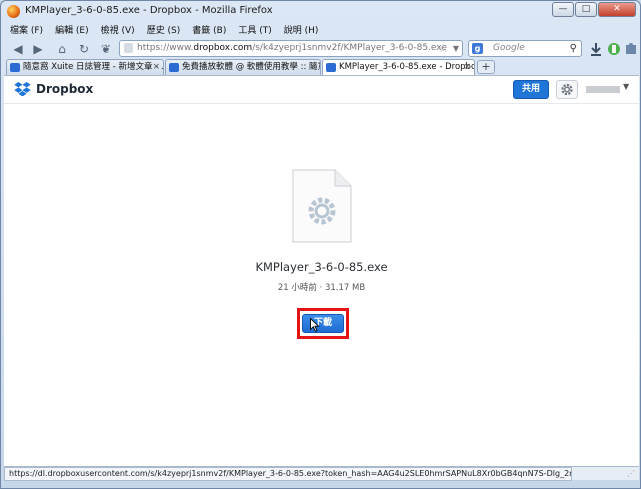 The width and height of the screenshot is (641, 489). I want to click on menu-edit: 編輯 (E), so click(72, 31).